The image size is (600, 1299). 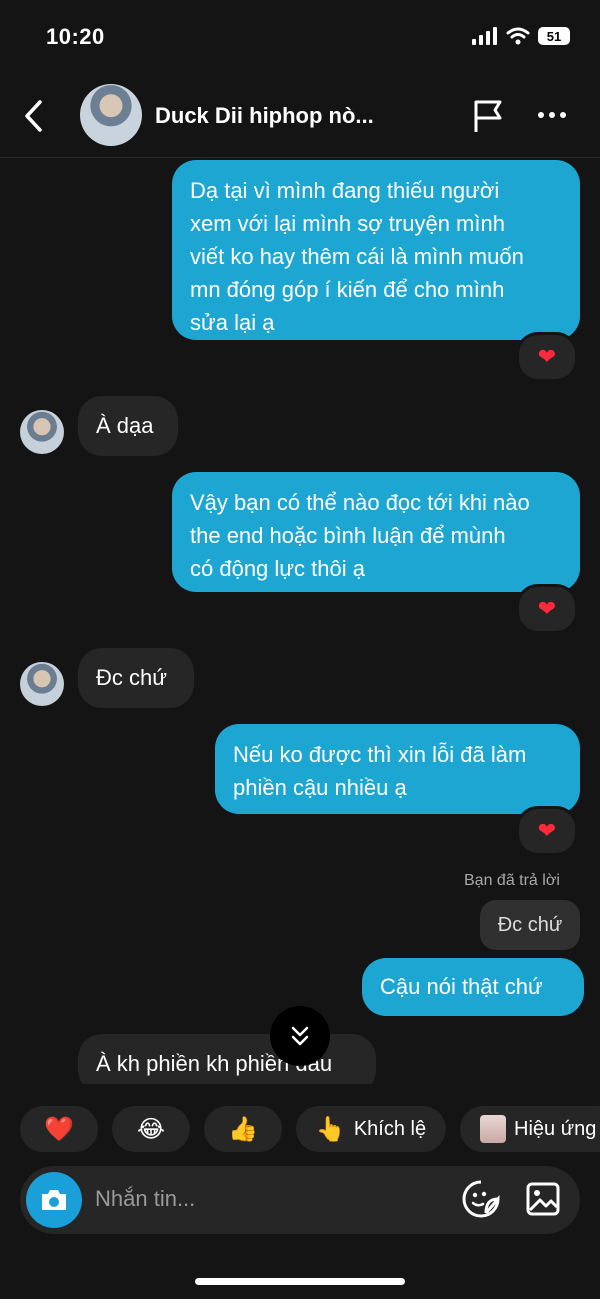 What do you see at coordinates (34, 116) in the screenshot?
I see `back-chevron-icon` at bounding box center [34, 116].